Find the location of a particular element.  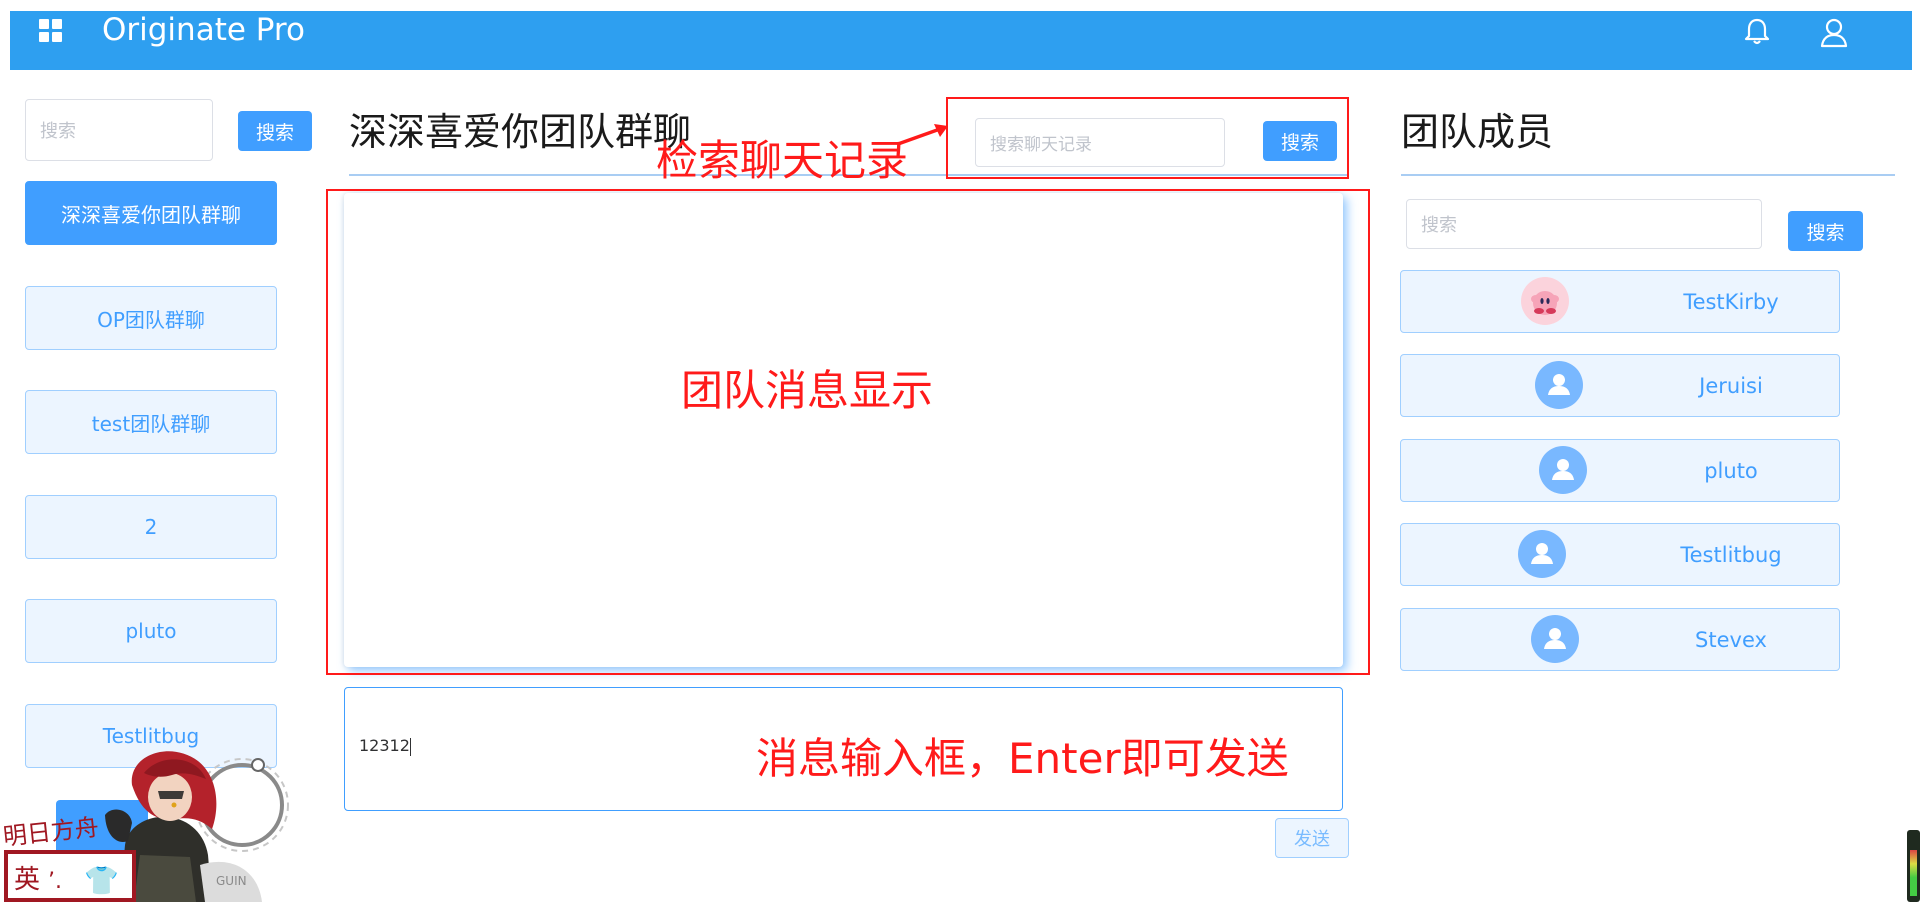

member-name: Jeruisi is located at coordinates (1731, 386).